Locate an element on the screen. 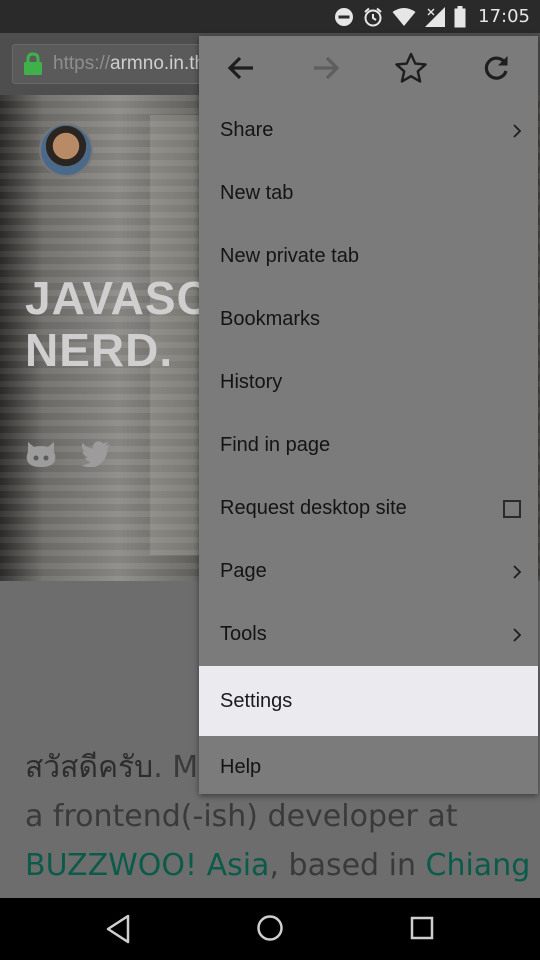 This screenshot has height=960, width=540. reload-icon is located at coordinates (496, 67).